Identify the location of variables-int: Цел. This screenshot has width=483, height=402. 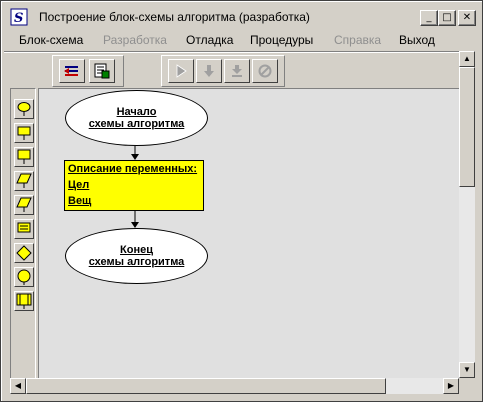
(79, 185).